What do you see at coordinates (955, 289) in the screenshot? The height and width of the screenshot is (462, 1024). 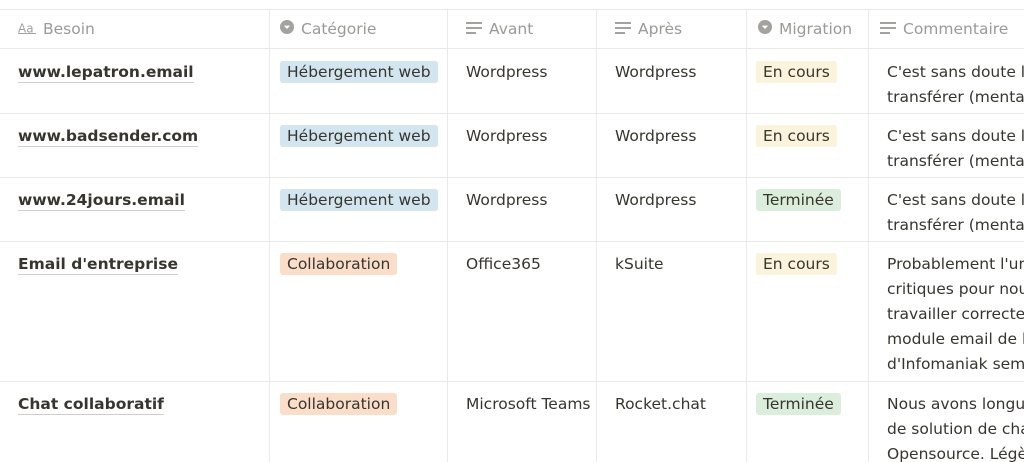 I see `comment-line: critiques pour nous` at bounding box center [955, 289].